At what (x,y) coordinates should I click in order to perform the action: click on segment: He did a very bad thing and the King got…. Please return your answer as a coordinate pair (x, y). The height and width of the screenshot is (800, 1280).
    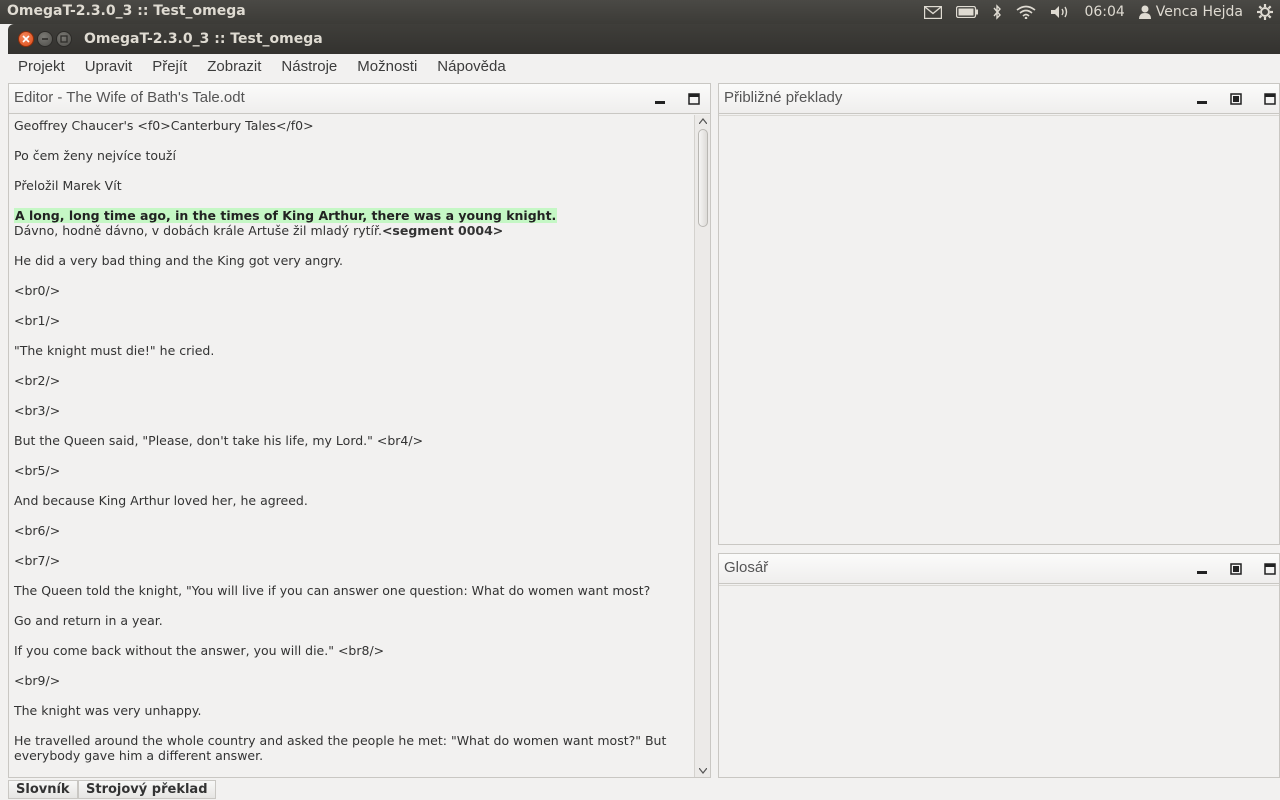
    Looking at the image, I should click on (178, 260).